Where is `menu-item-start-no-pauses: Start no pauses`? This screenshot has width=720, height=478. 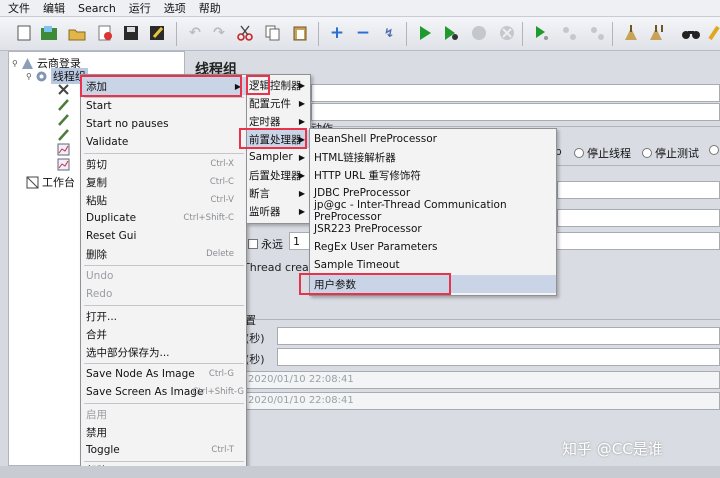
menu-item-start-no-pauses: Start no pauses is located at coordinates (163, 124).